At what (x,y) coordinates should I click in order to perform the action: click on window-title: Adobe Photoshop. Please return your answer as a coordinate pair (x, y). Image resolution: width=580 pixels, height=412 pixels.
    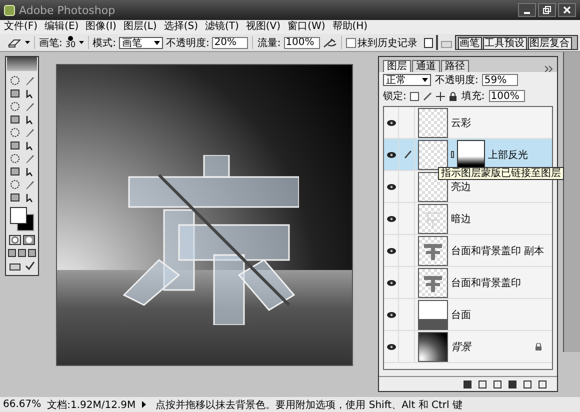
    Looking at the image, I should click on (67, 10).